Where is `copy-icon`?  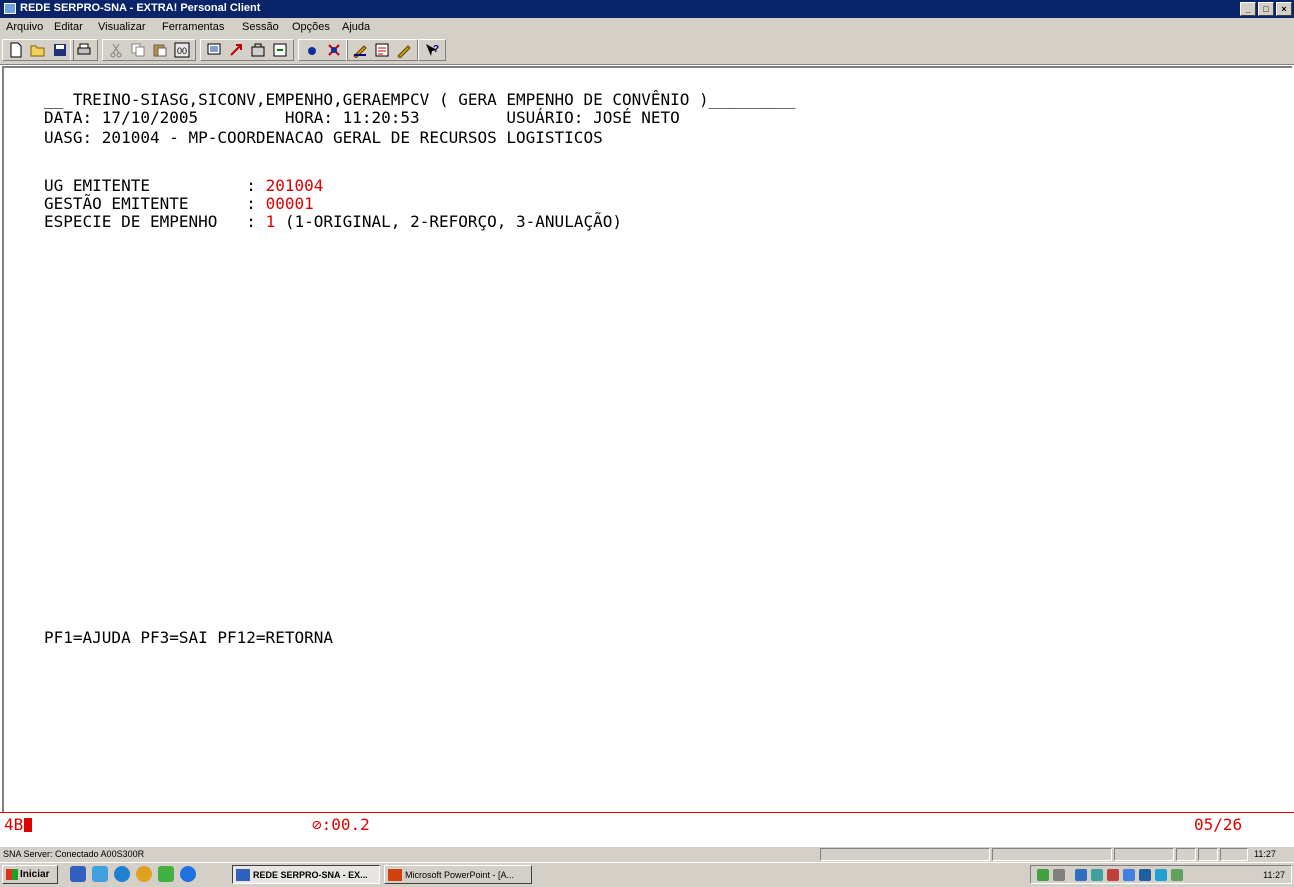
copy-icon is located at coordinates (138, 50).